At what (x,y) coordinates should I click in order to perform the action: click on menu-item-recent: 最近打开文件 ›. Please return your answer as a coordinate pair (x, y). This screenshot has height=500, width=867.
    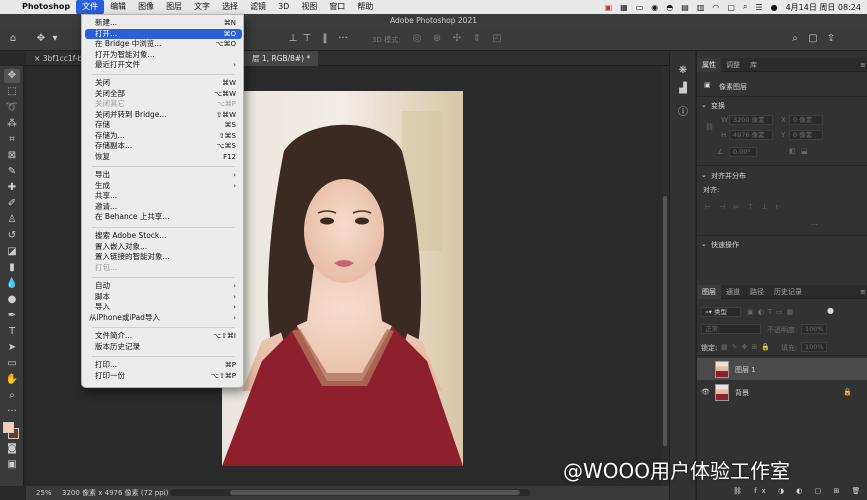
    Looking at the image, I should click on (163, 65).